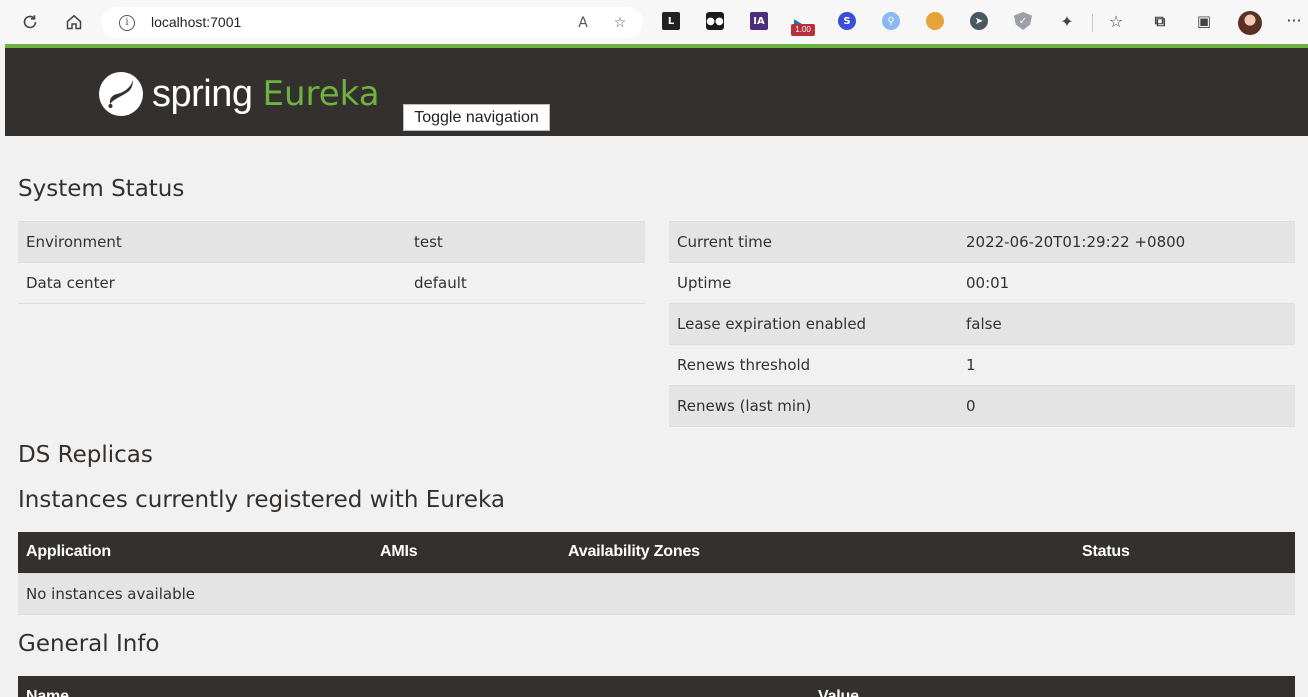  I want to click on status-value: default, so click(525, 283).